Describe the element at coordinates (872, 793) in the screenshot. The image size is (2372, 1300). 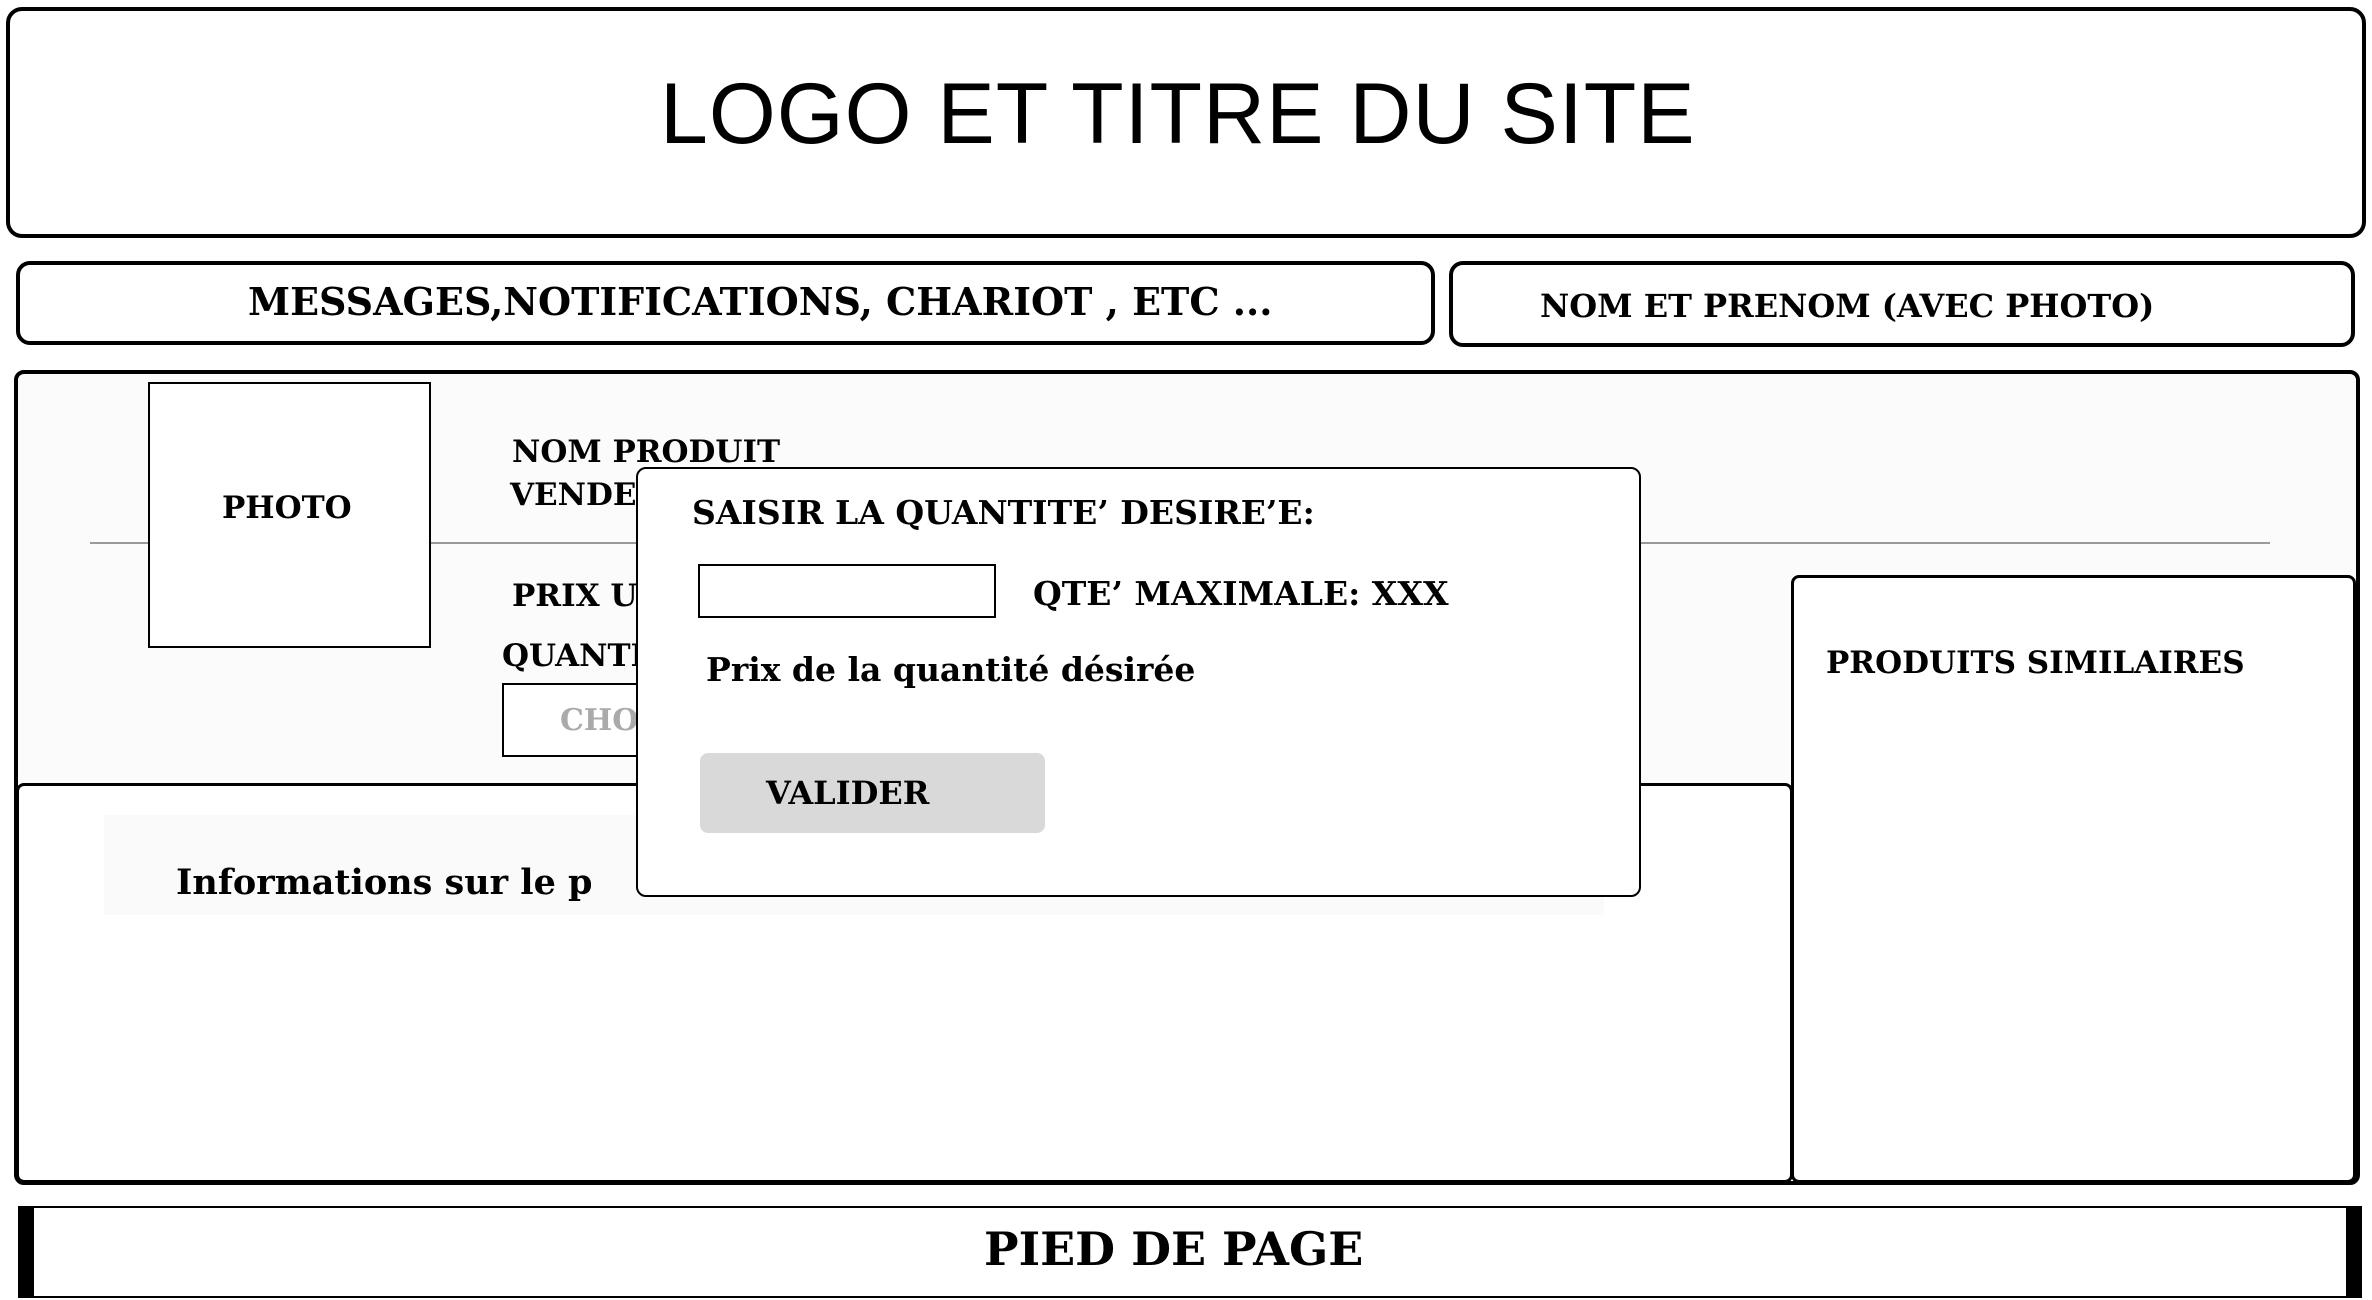
I see `validate-button: VALIDER` at that location.